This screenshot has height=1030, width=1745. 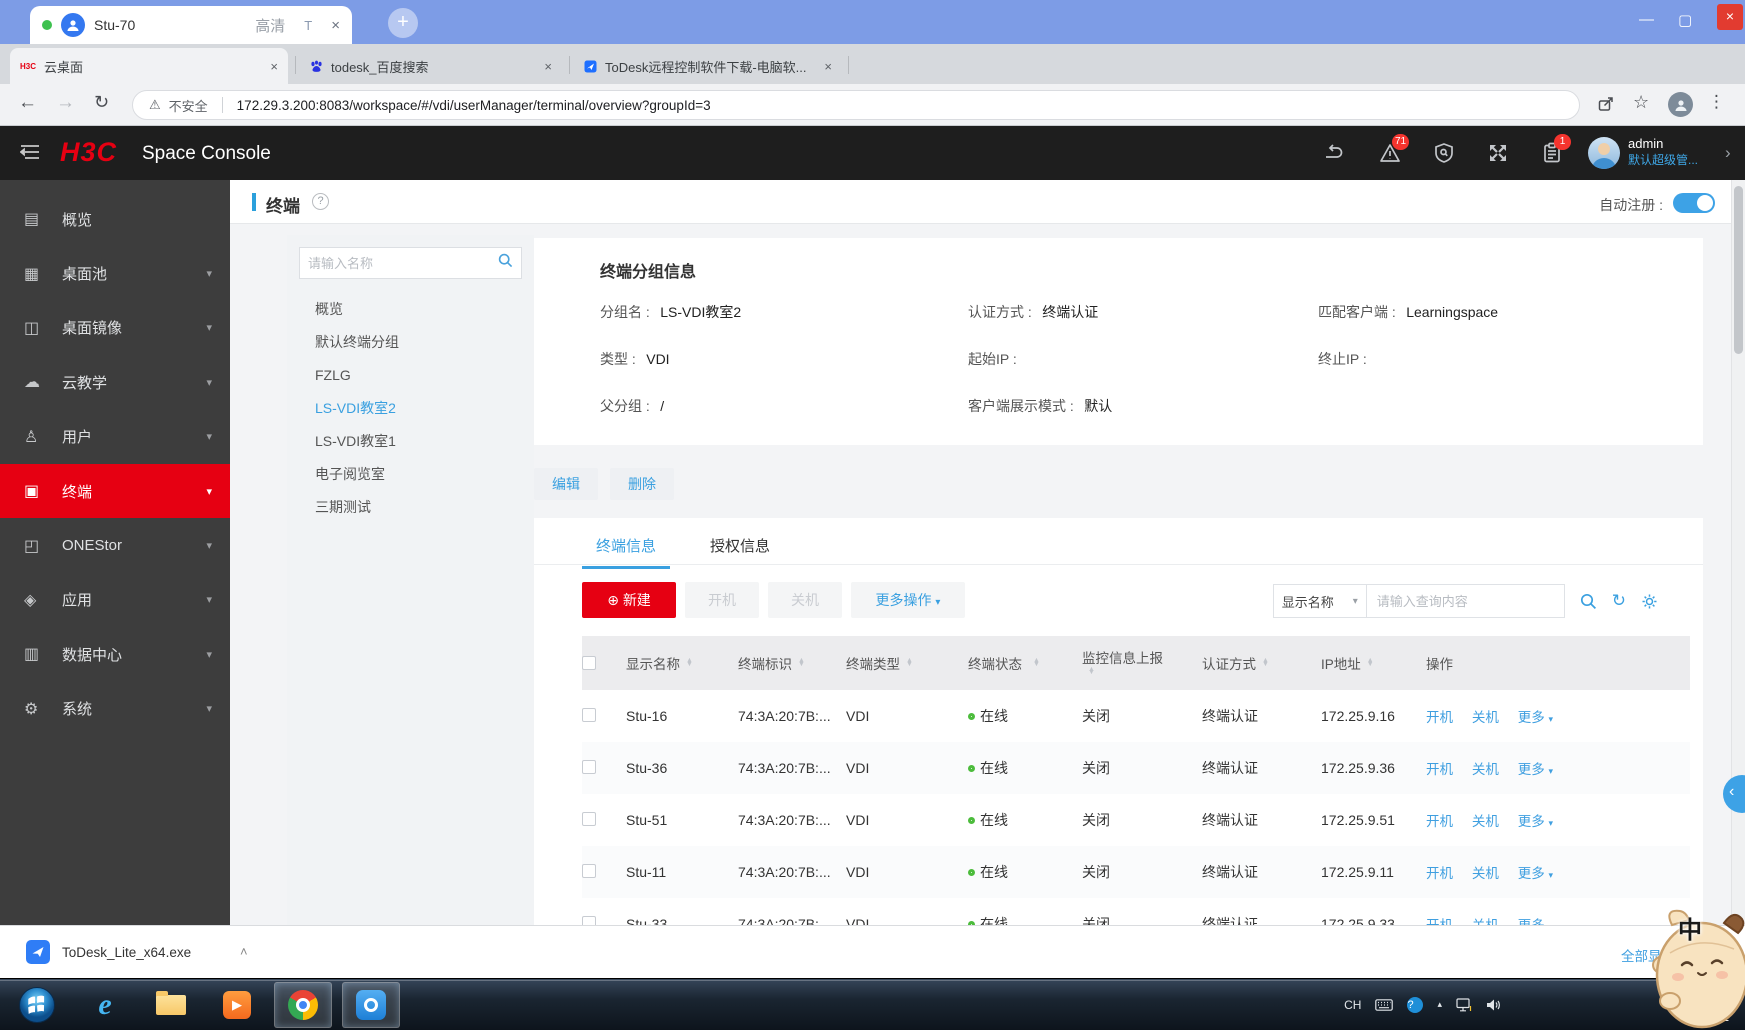 I want to click on group-search-box, so click(x=410, y=263).